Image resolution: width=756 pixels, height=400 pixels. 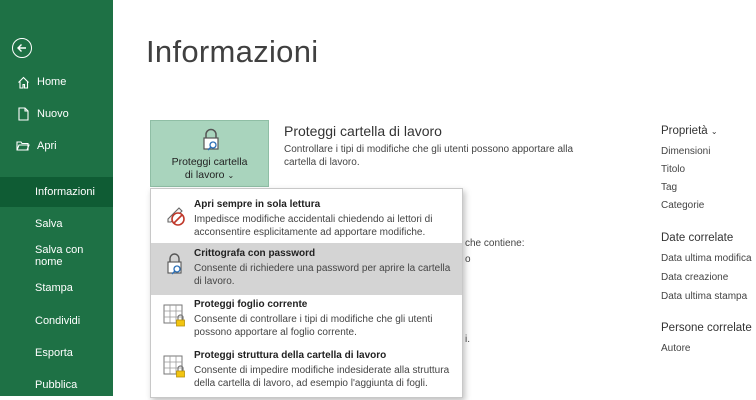 I want to click on protect-section-title: Proteggi cartella di lavoro, so click(x=363, y=131).